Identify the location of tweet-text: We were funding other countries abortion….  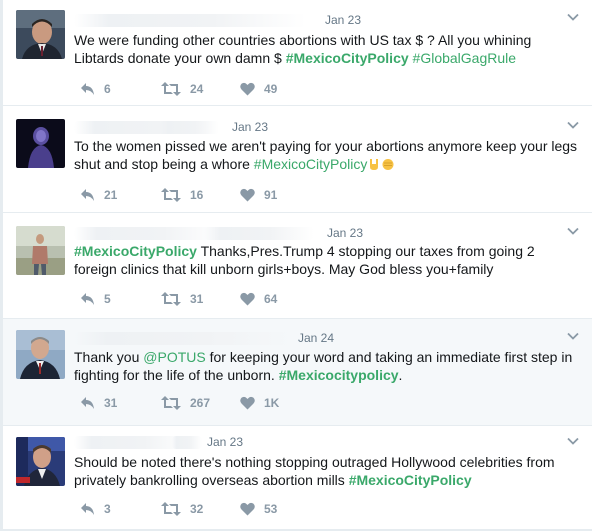
(326, 49).